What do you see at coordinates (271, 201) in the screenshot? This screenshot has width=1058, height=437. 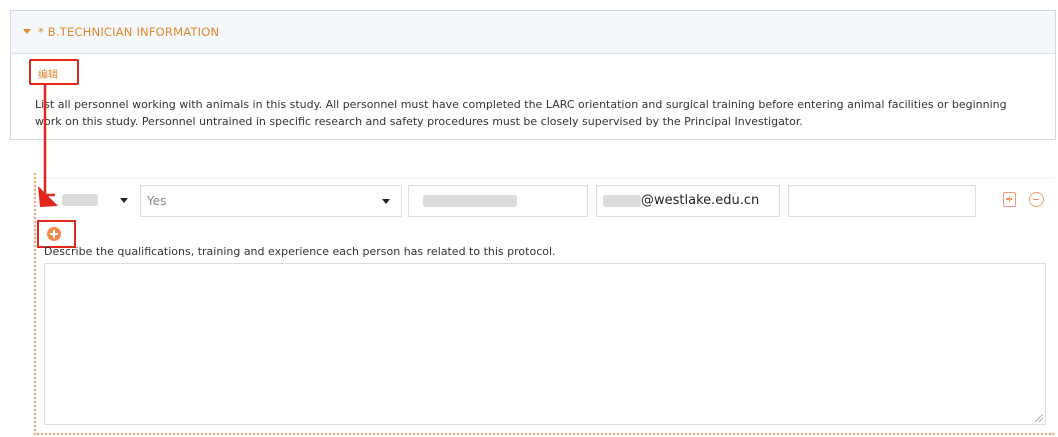 I see `trained-select: Yes` at bounding box center [271, 201].